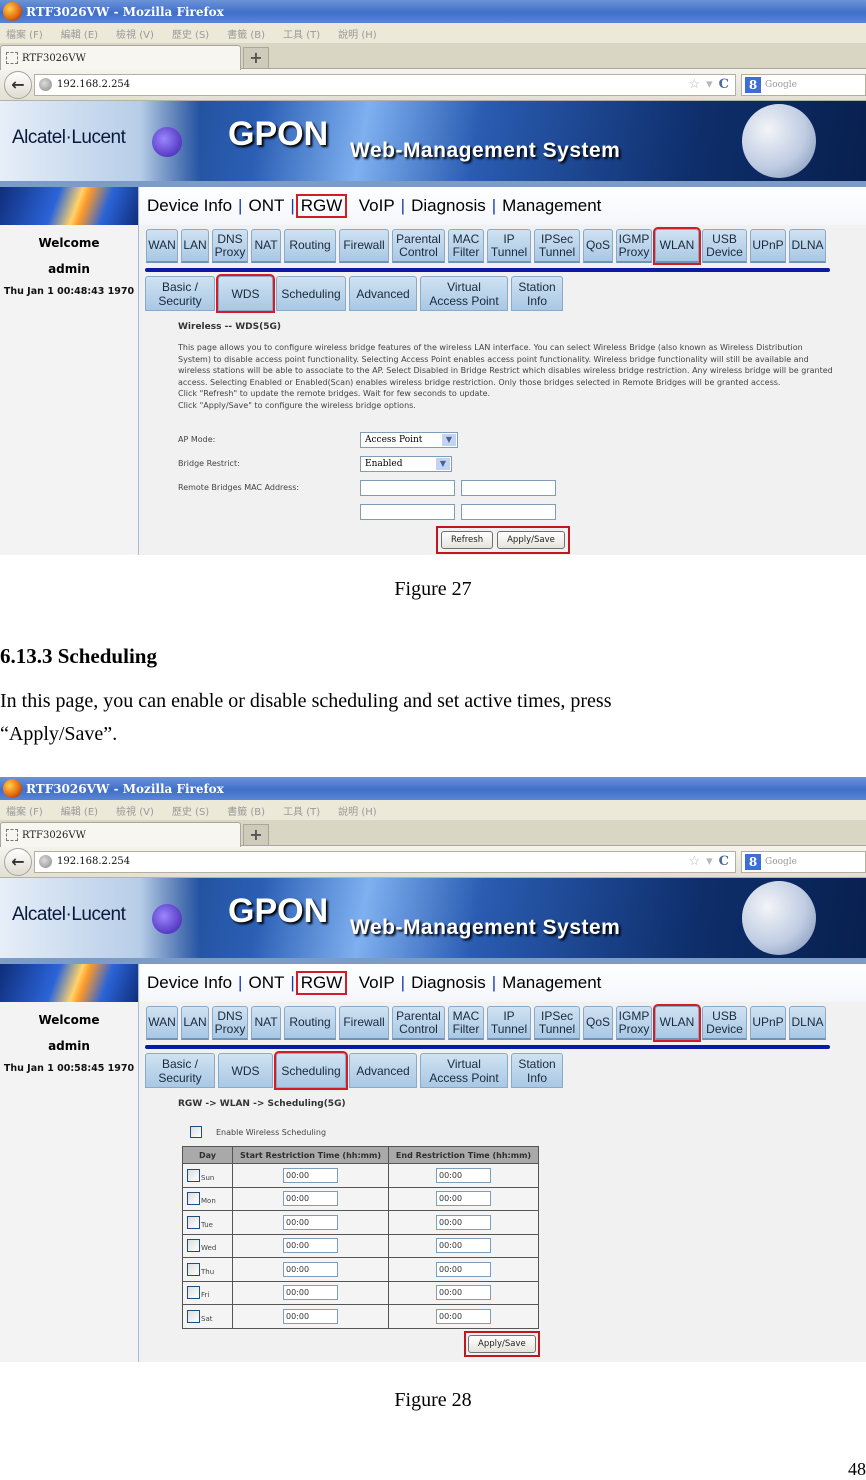 This screenshot has height=1480, width=866. I want to click on top-menu-diagnosis: Diagnosis, so click(448, 206).